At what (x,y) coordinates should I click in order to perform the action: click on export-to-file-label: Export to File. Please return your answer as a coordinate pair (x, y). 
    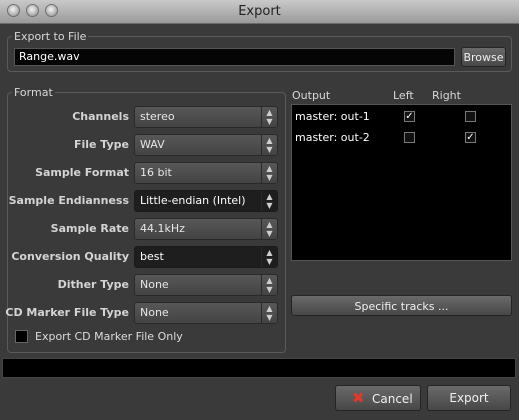
    Looking at the image, I should click on (50, 36).